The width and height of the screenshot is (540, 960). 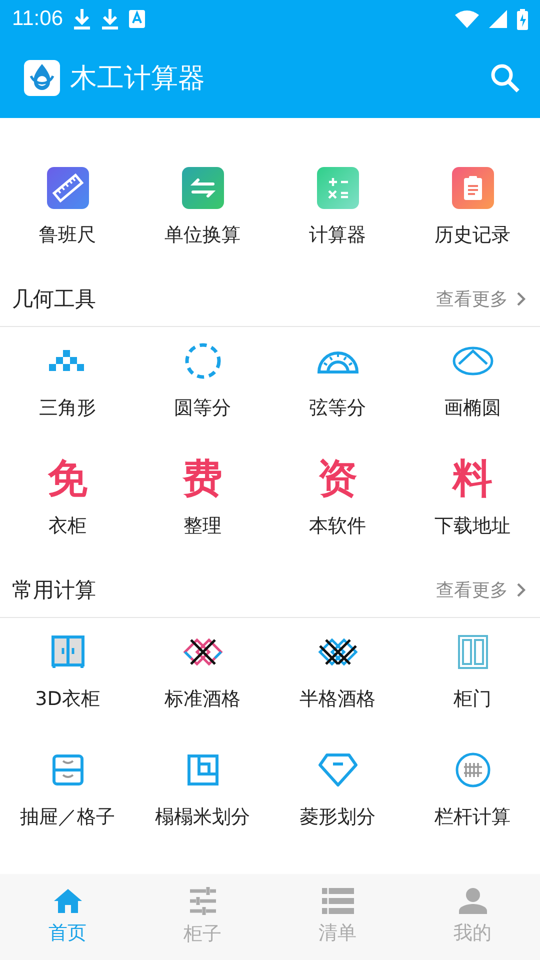 I want to click on arrows-icon, so click(x=203, y=188).